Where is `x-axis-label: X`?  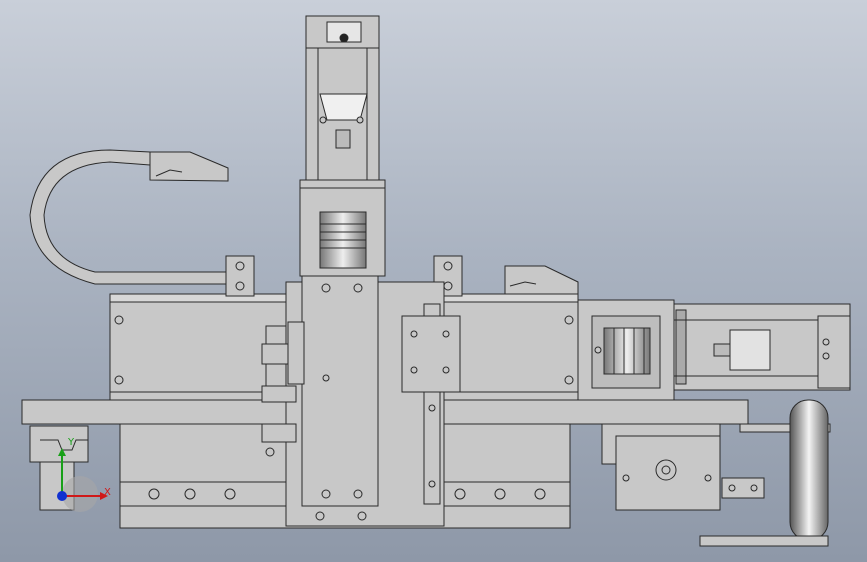 x-axis-label: X is located at coordinates (107, 492).